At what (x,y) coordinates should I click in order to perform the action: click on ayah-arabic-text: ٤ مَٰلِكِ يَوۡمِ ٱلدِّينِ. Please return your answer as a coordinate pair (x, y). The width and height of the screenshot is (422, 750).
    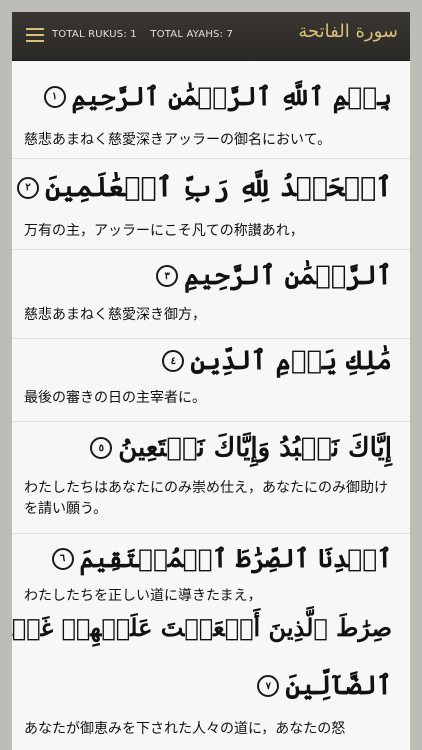
    Looking at the image, I should click on (273, 361).